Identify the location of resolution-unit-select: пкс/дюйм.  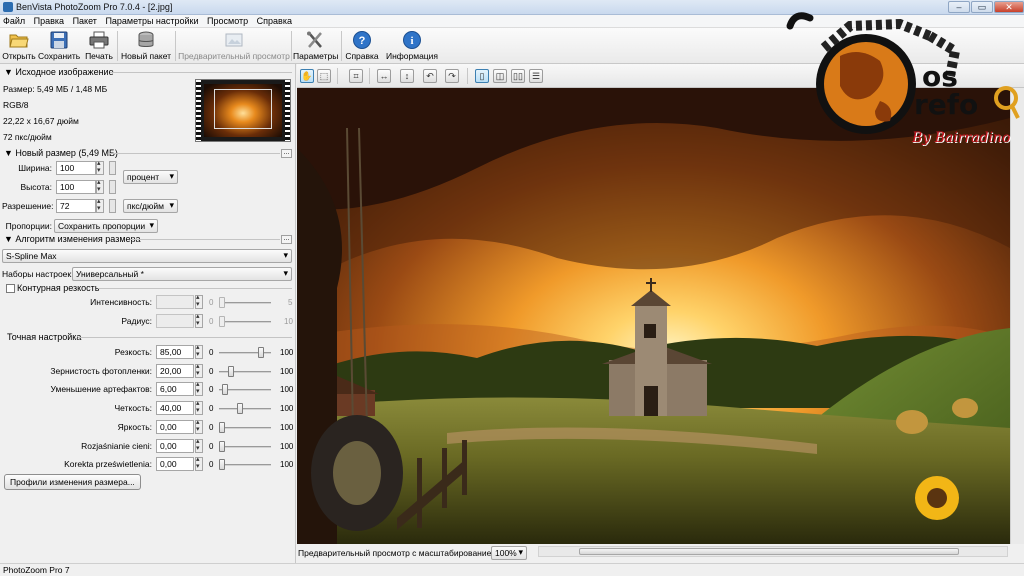
(150, 206).